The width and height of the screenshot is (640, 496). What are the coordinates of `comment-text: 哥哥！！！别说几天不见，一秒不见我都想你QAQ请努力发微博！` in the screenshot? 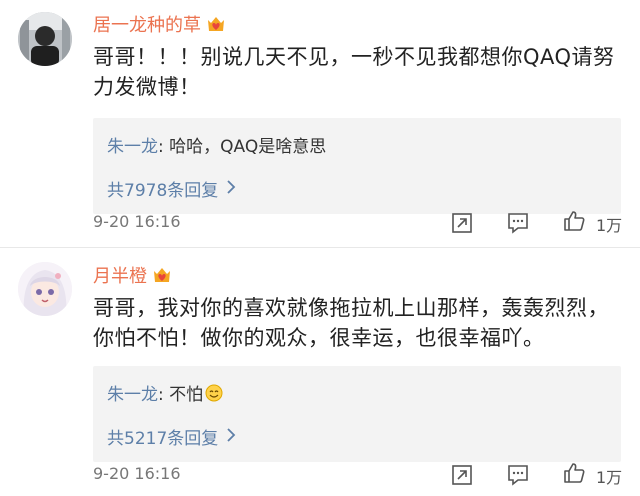 It's located at (354, 72).